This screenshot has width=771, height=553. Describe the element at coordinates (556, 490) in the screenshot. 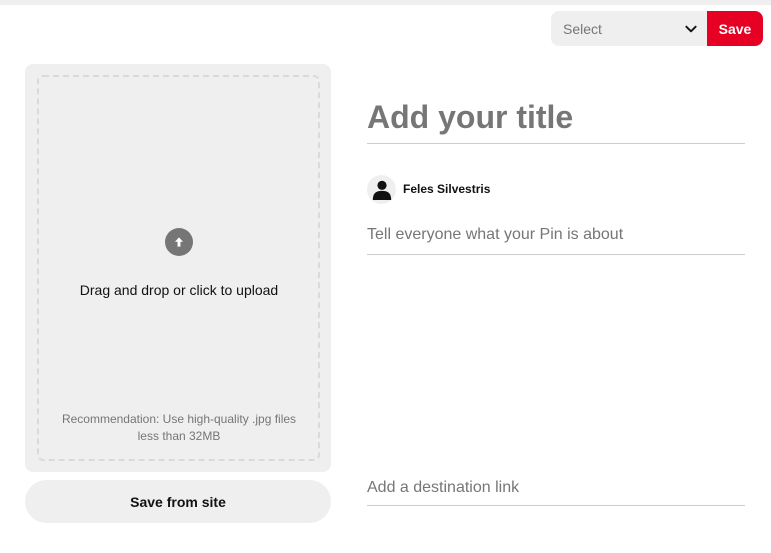

I see `destination-link-input: Add a destination link` at that location.